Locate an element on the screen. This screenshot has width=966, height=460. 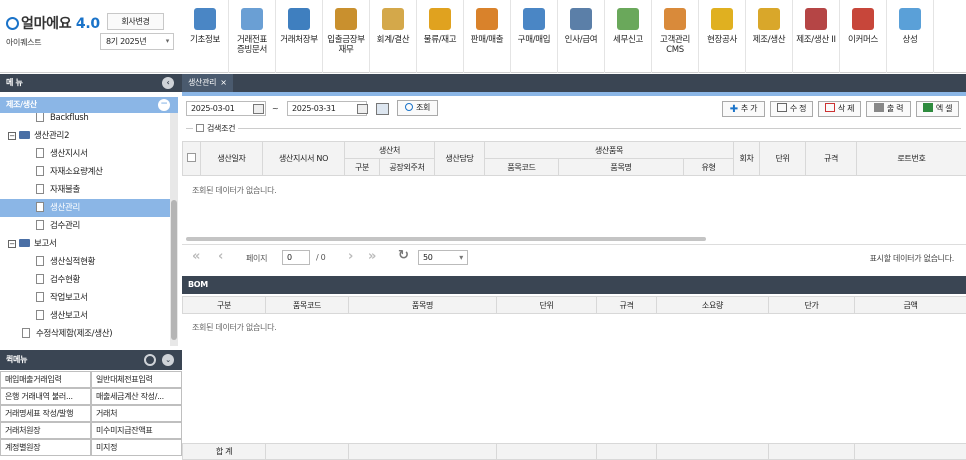
toolbar-button: 세무신고 is located at coordinates (628, 36).